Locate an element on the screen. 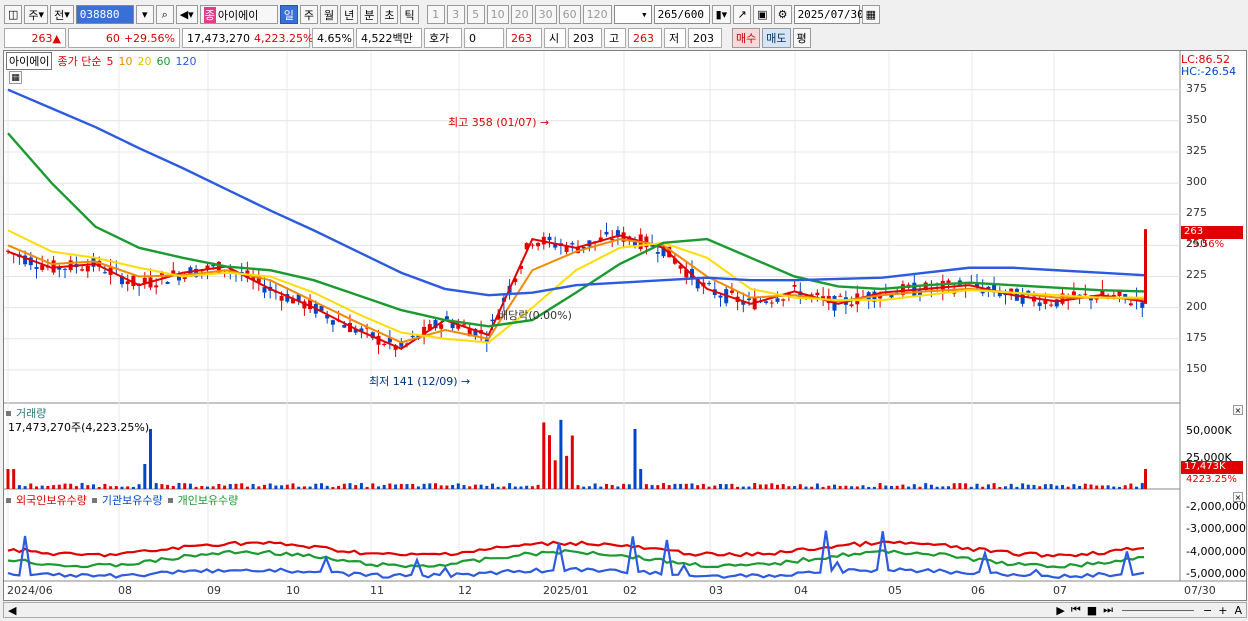  text-tool-icon: A is located at coordinates (1238, 610).